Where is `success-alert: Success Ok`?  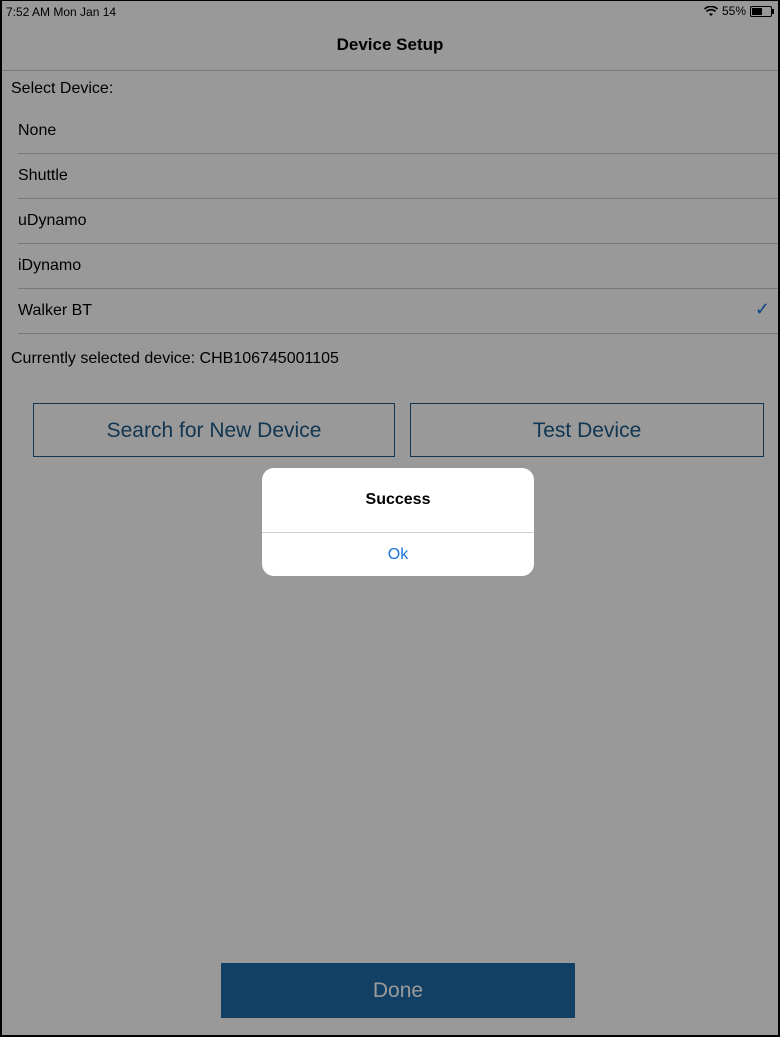 success-alert: Success Ok is located at coordinates (398, 522).